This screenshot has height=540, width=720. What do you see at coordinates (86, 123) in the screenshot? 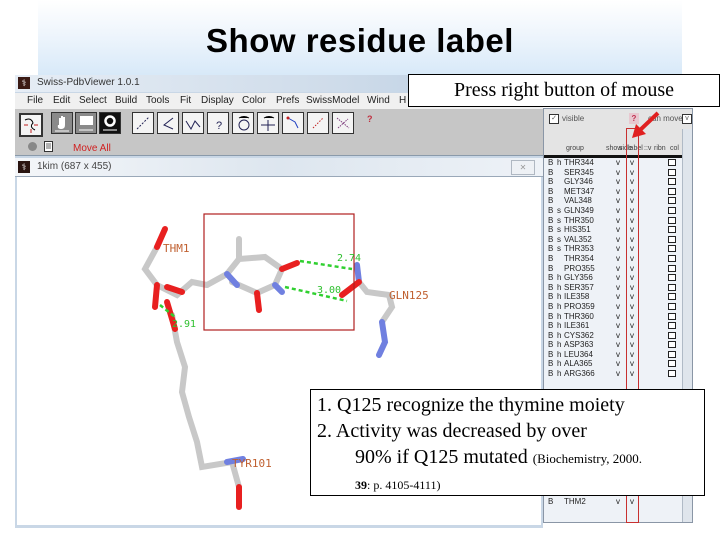
I see `zoom-tool-button` at bounding box center [86, 123].